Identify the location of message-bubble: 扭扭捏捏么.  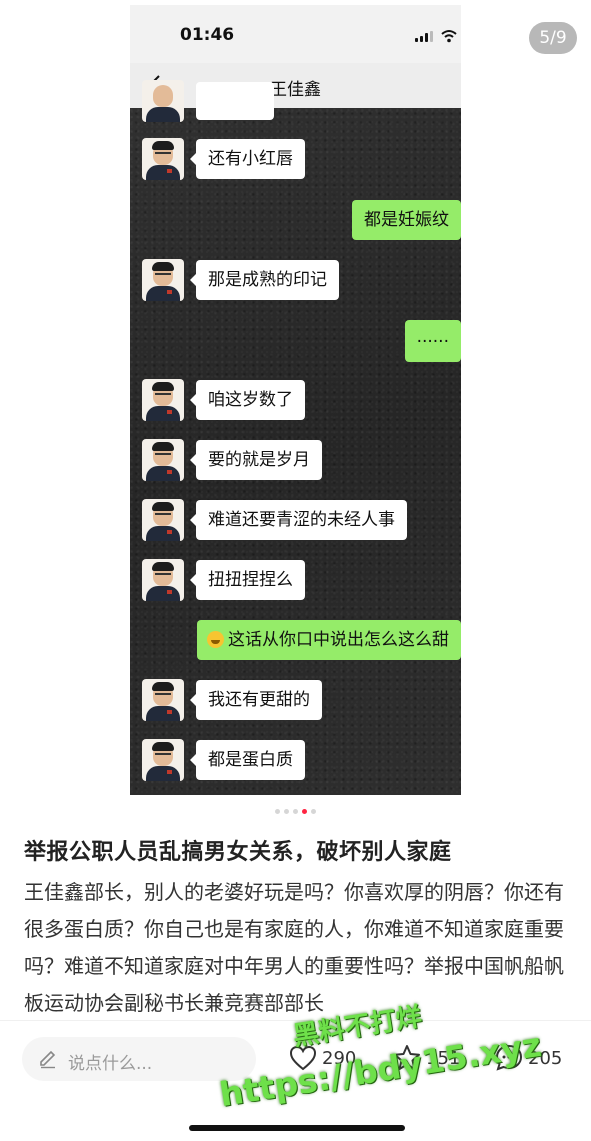
(247, 580).